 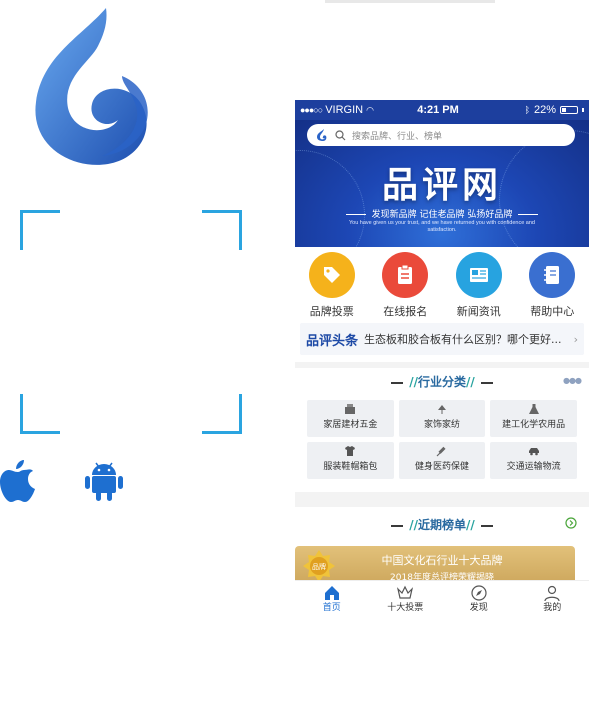 What do you see at coordinates (533, 452) in the screenshot?
I see `car-icon` at bounding box center [533, 452].